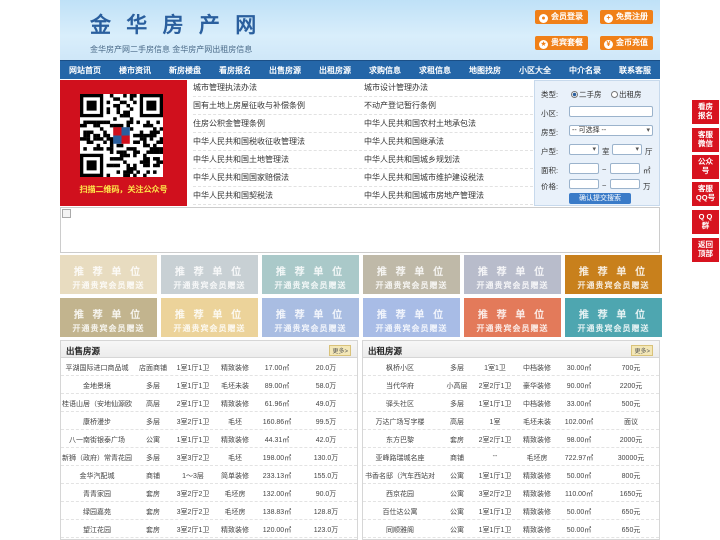 This screenshot has width=720, height=540. I want to click on listing-row: 枫桥小区 多层 1室1卫 中档装修 30.00㎡ 700元, so click(511, 367).